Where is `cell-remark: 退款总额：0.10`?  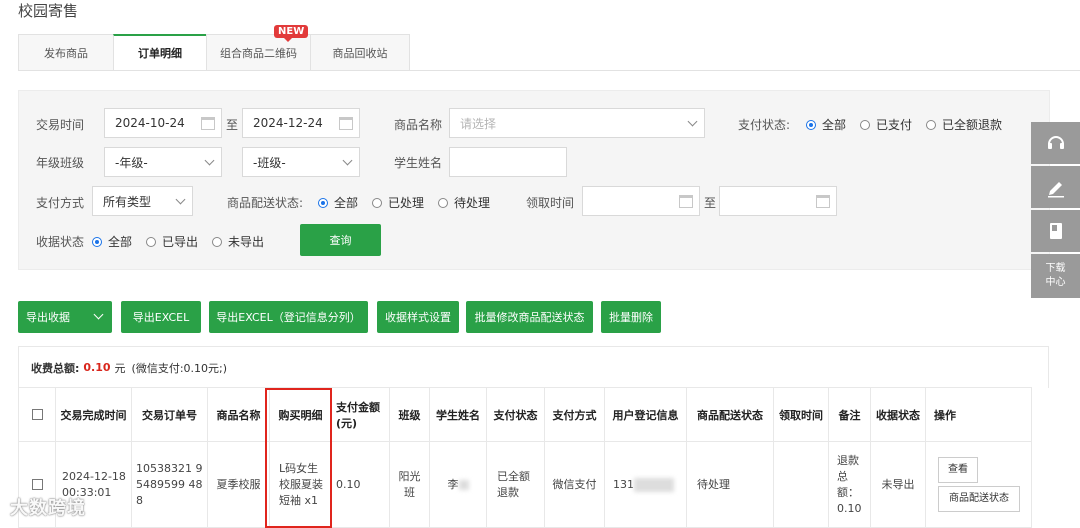 cell-remark: 退款总额：0.10 is located at coordinates (849, 484).